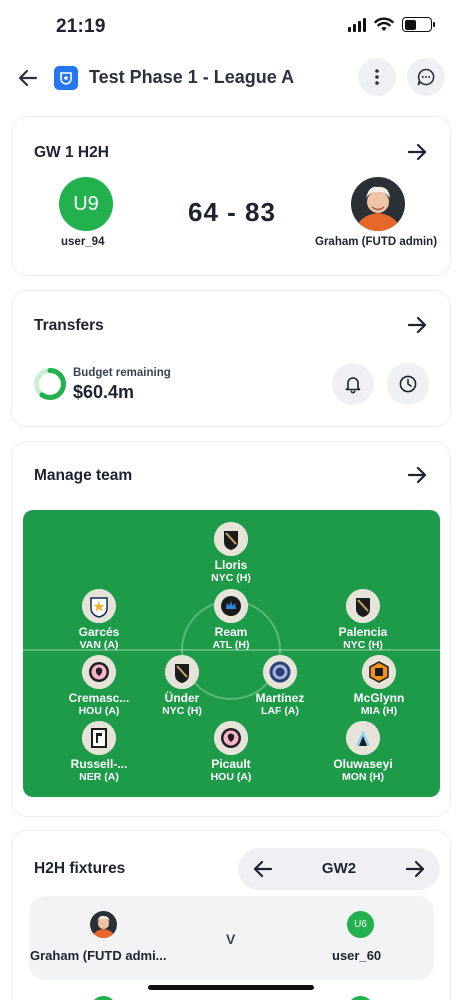 The height and width of the screenshot is (1000, 462). I want to click on player-slot: Picault HOU (A), so click(231, 752).